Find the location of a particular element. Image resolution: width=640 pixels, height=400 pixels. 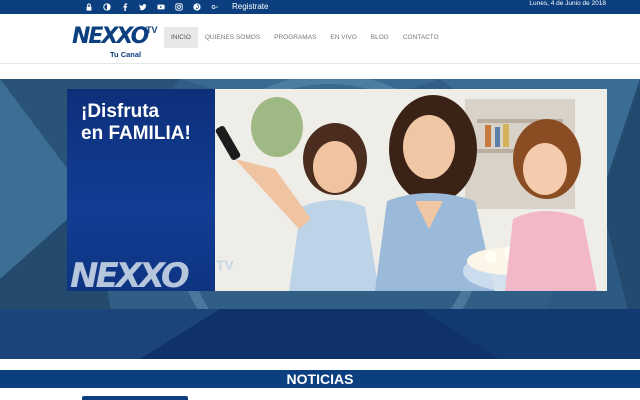

banner-headline: ¡Disfruta en FAMILIA! is located at coordinates (136, 123).